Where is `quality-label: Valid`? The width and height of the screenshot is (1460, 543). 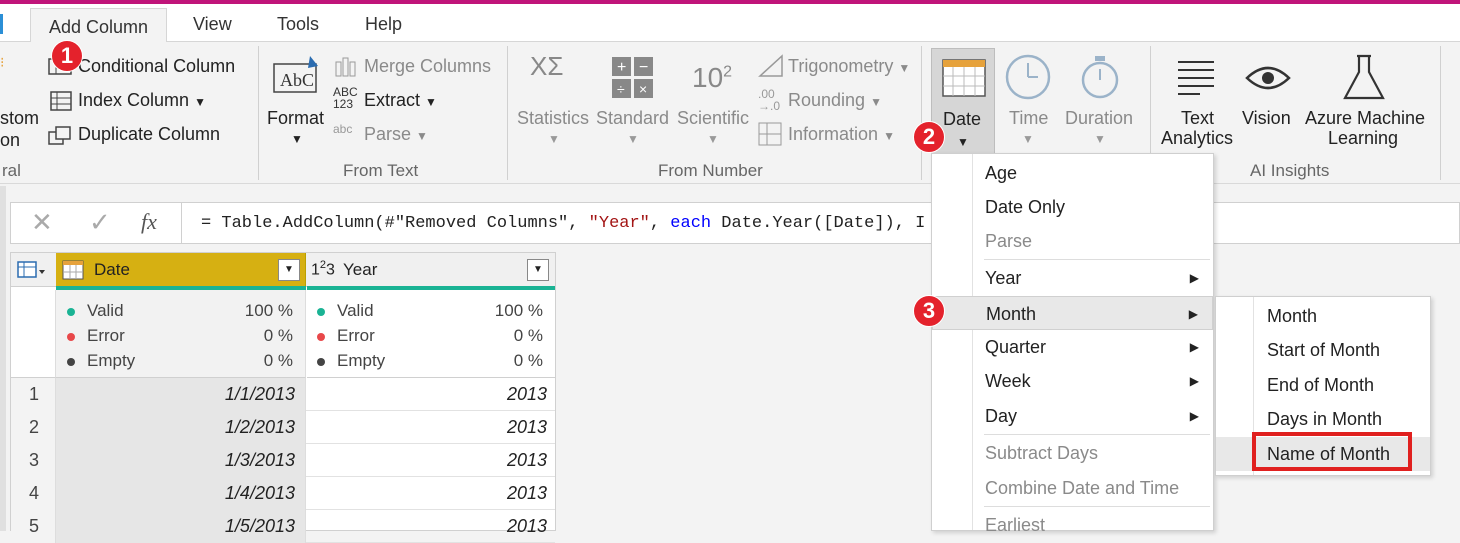 quality-label: Valid is located at coordinates (355, 310).